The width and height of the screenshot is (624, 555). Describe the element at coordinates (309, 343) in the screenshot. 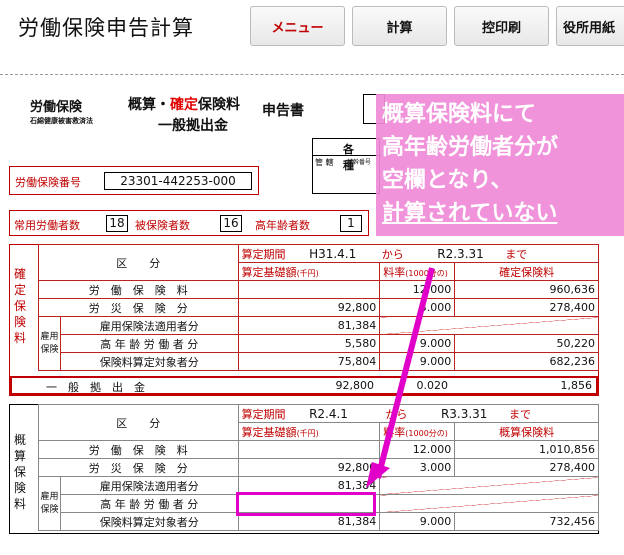

I see `base-cell: 5,580` at that location.